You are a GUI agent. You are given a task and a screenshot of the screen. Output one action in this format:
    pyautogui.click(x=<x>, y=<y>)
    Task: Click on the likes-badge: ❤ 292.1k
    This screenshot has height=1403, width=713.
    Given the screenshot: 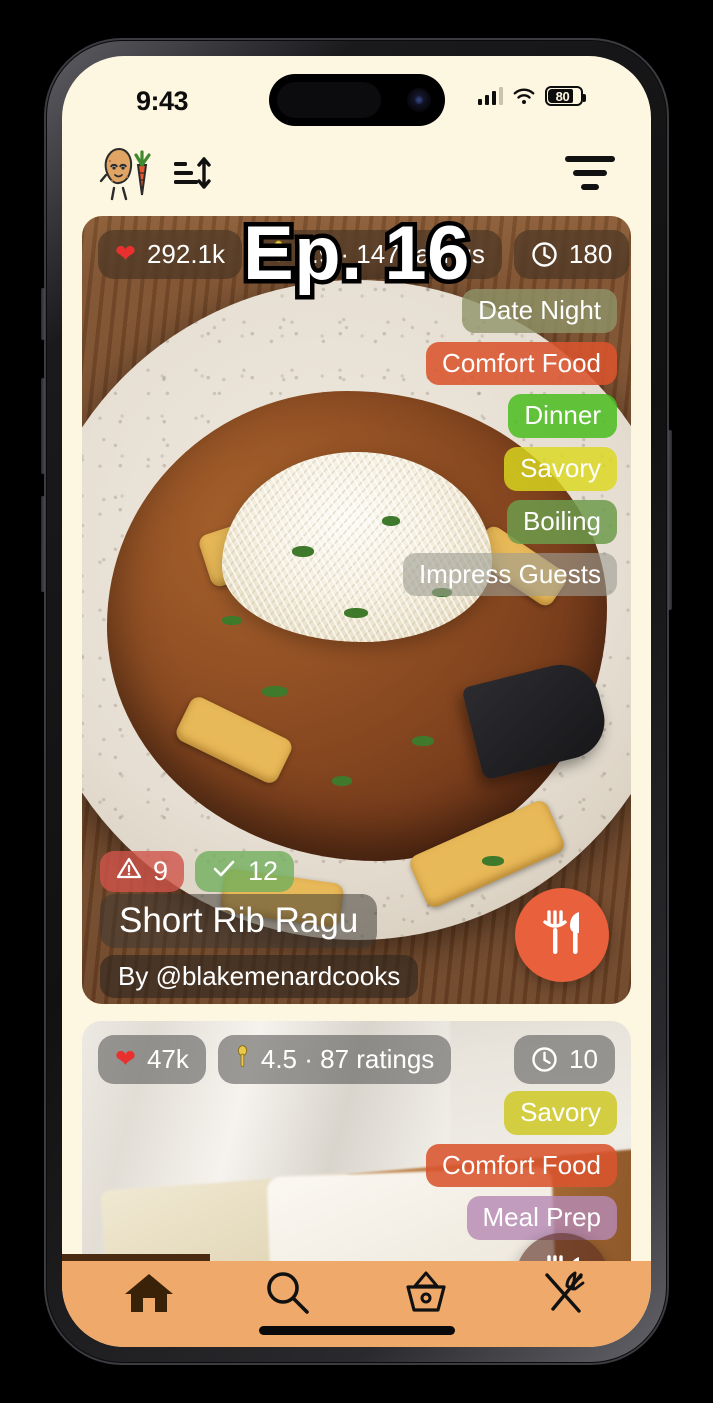 What is the action you would take?
    pyautogui.click(x=170, y=254)
    